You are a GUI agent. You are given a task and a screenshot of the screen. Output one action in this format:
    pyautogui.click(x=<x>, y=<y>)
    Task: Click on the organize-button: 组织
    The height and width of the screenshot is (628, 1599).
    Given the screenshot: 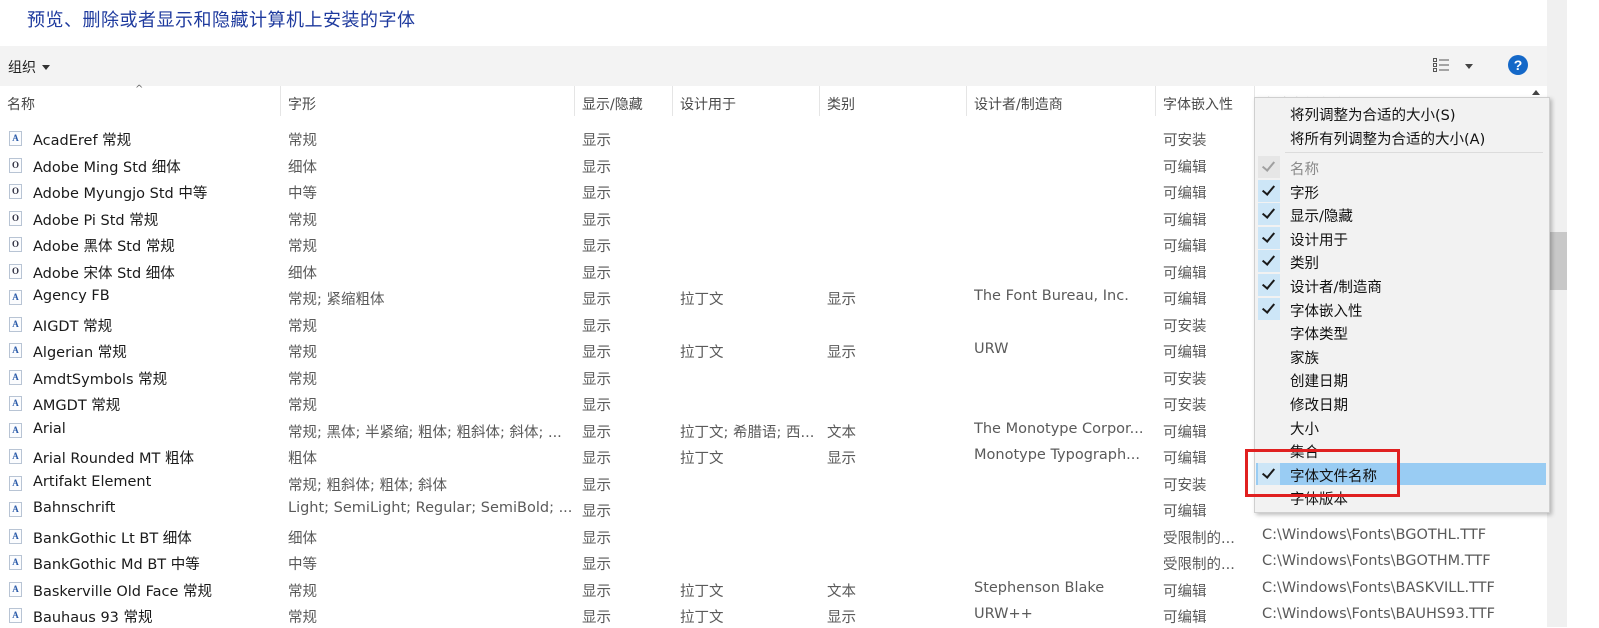 What is the action you would take?
    pyautogui.click(x=29, y=67)
    